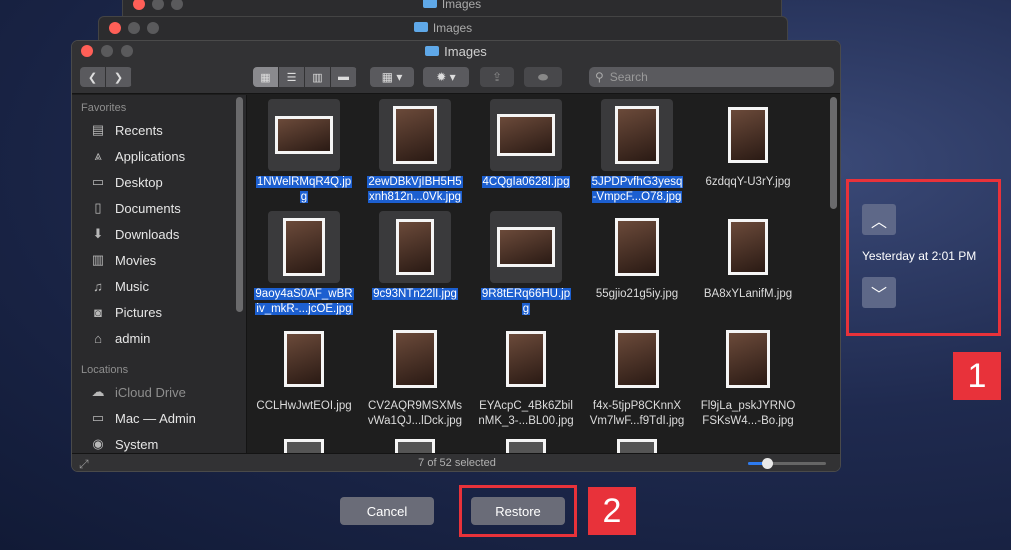 The image size is (1011, 550). Describe the element at coordinates (637, 197) in the screenshot. I see `file-name-line: -VmpcF...O78.jpg` at that location.